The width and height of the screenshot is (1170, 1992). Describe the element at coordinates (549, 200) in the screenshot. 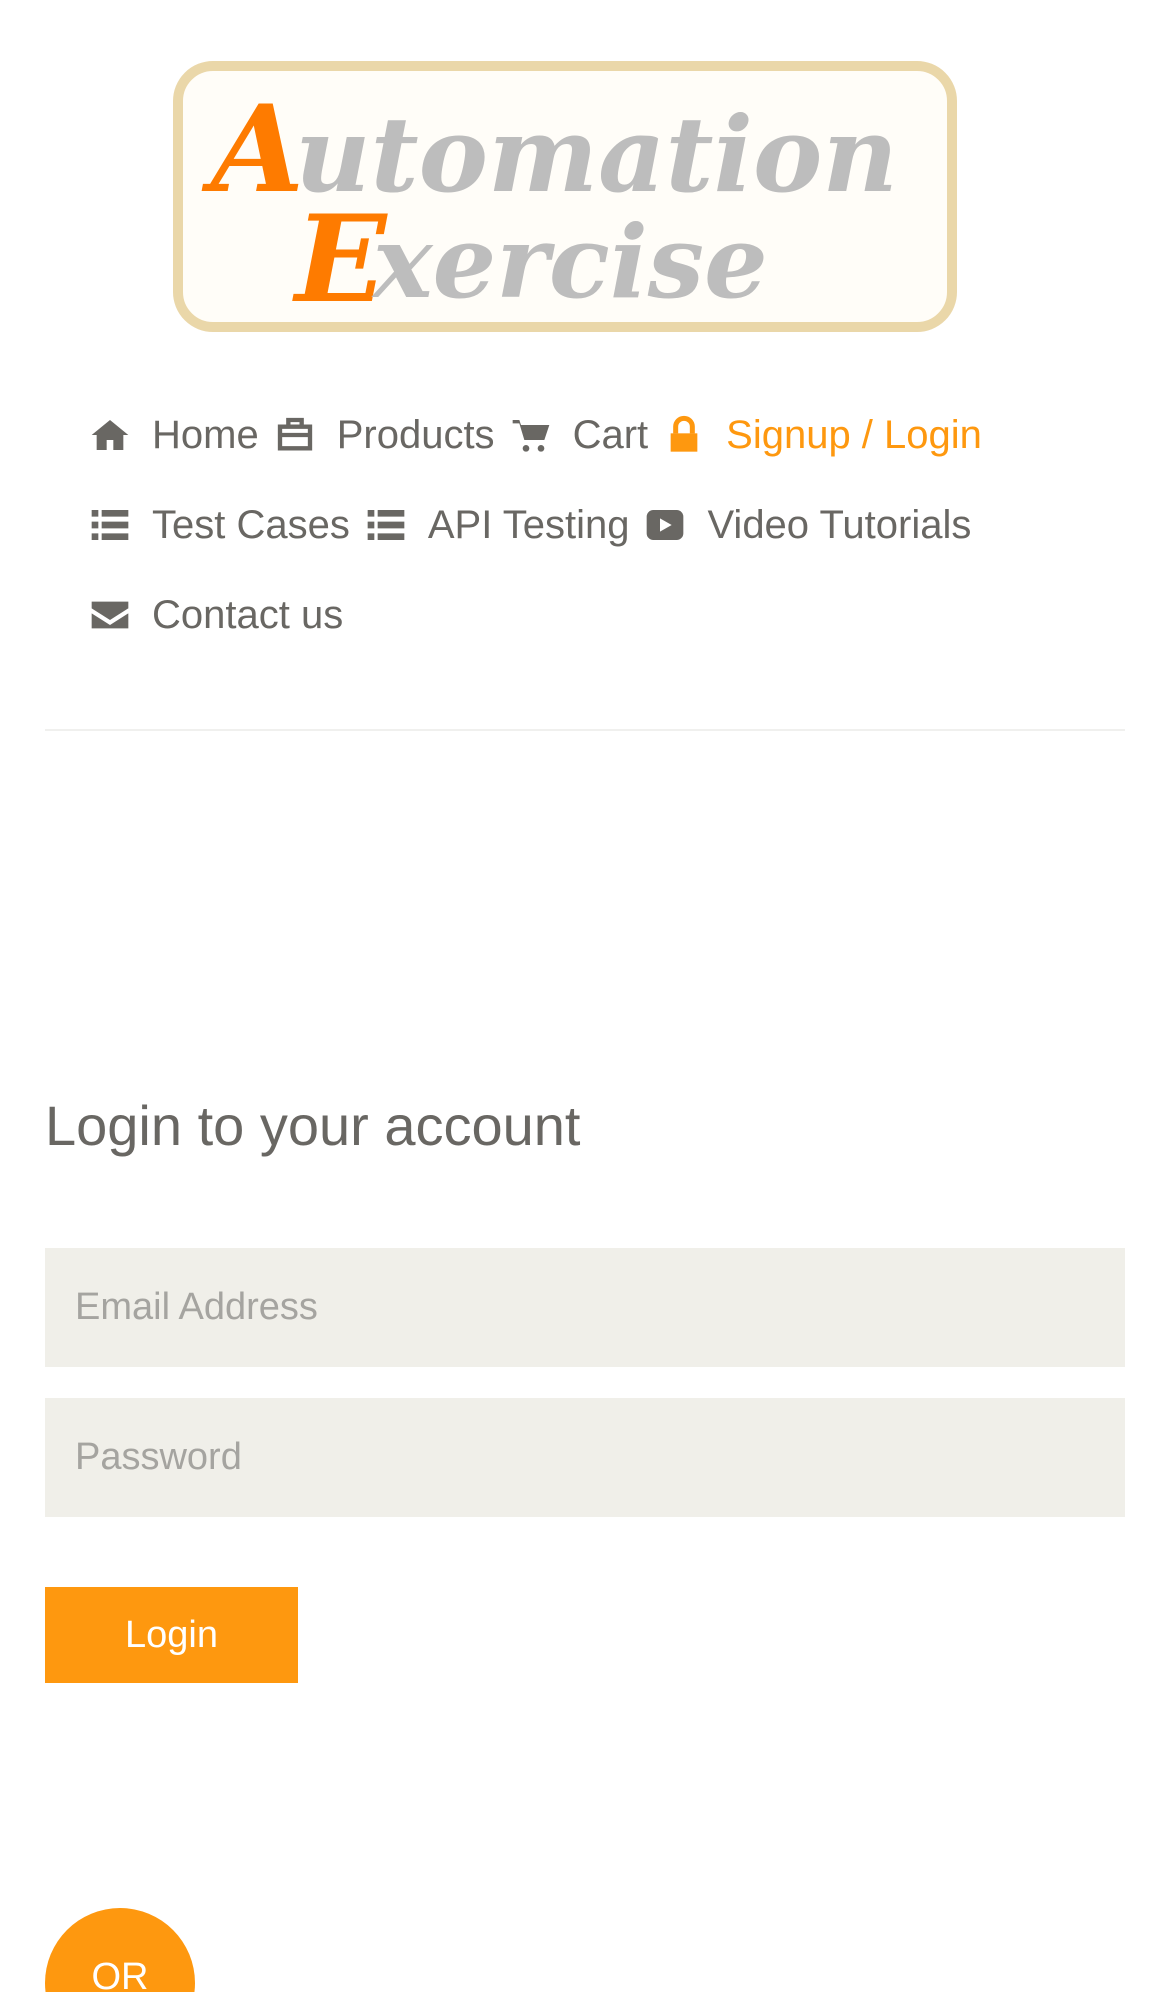

I see `logo-artwork: A utomation E xercise` at that location.